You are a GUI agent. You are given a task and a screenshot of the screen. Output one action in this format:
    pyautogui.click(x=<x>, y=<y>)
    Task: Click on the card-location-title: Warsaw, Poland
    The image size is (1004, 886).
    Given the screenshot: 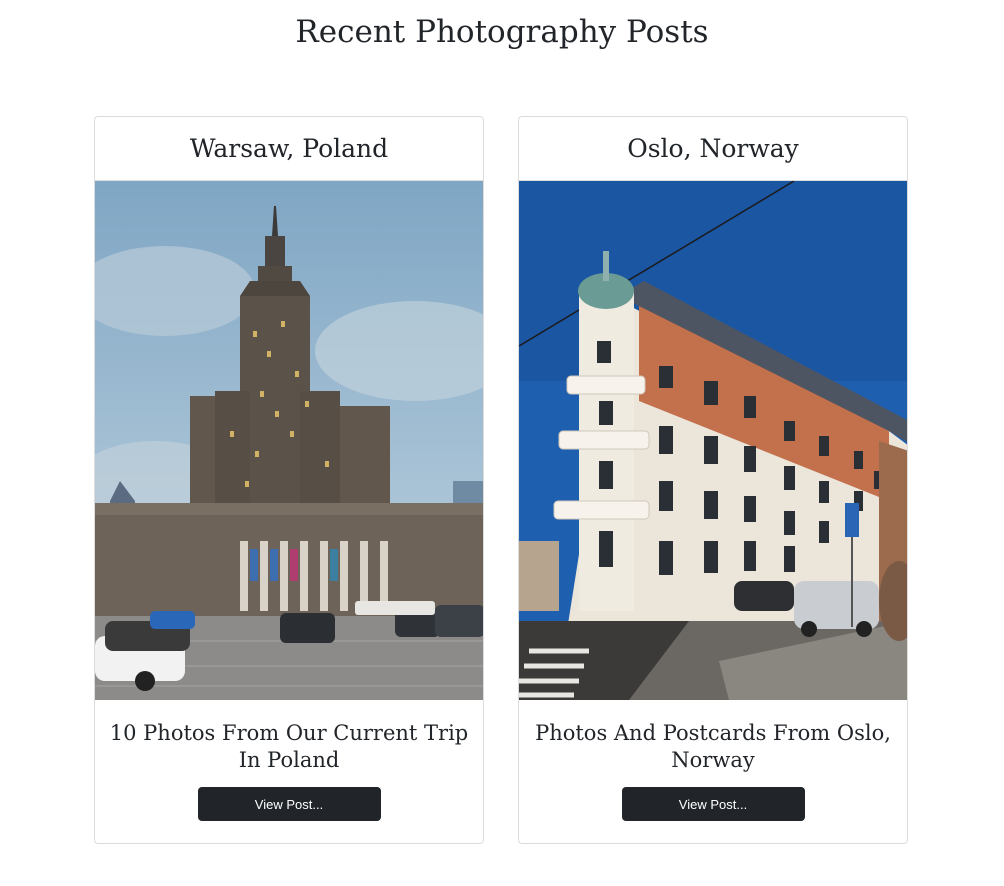 What is the action you would take?
    pyautogui.click(x=289, y=149)
    